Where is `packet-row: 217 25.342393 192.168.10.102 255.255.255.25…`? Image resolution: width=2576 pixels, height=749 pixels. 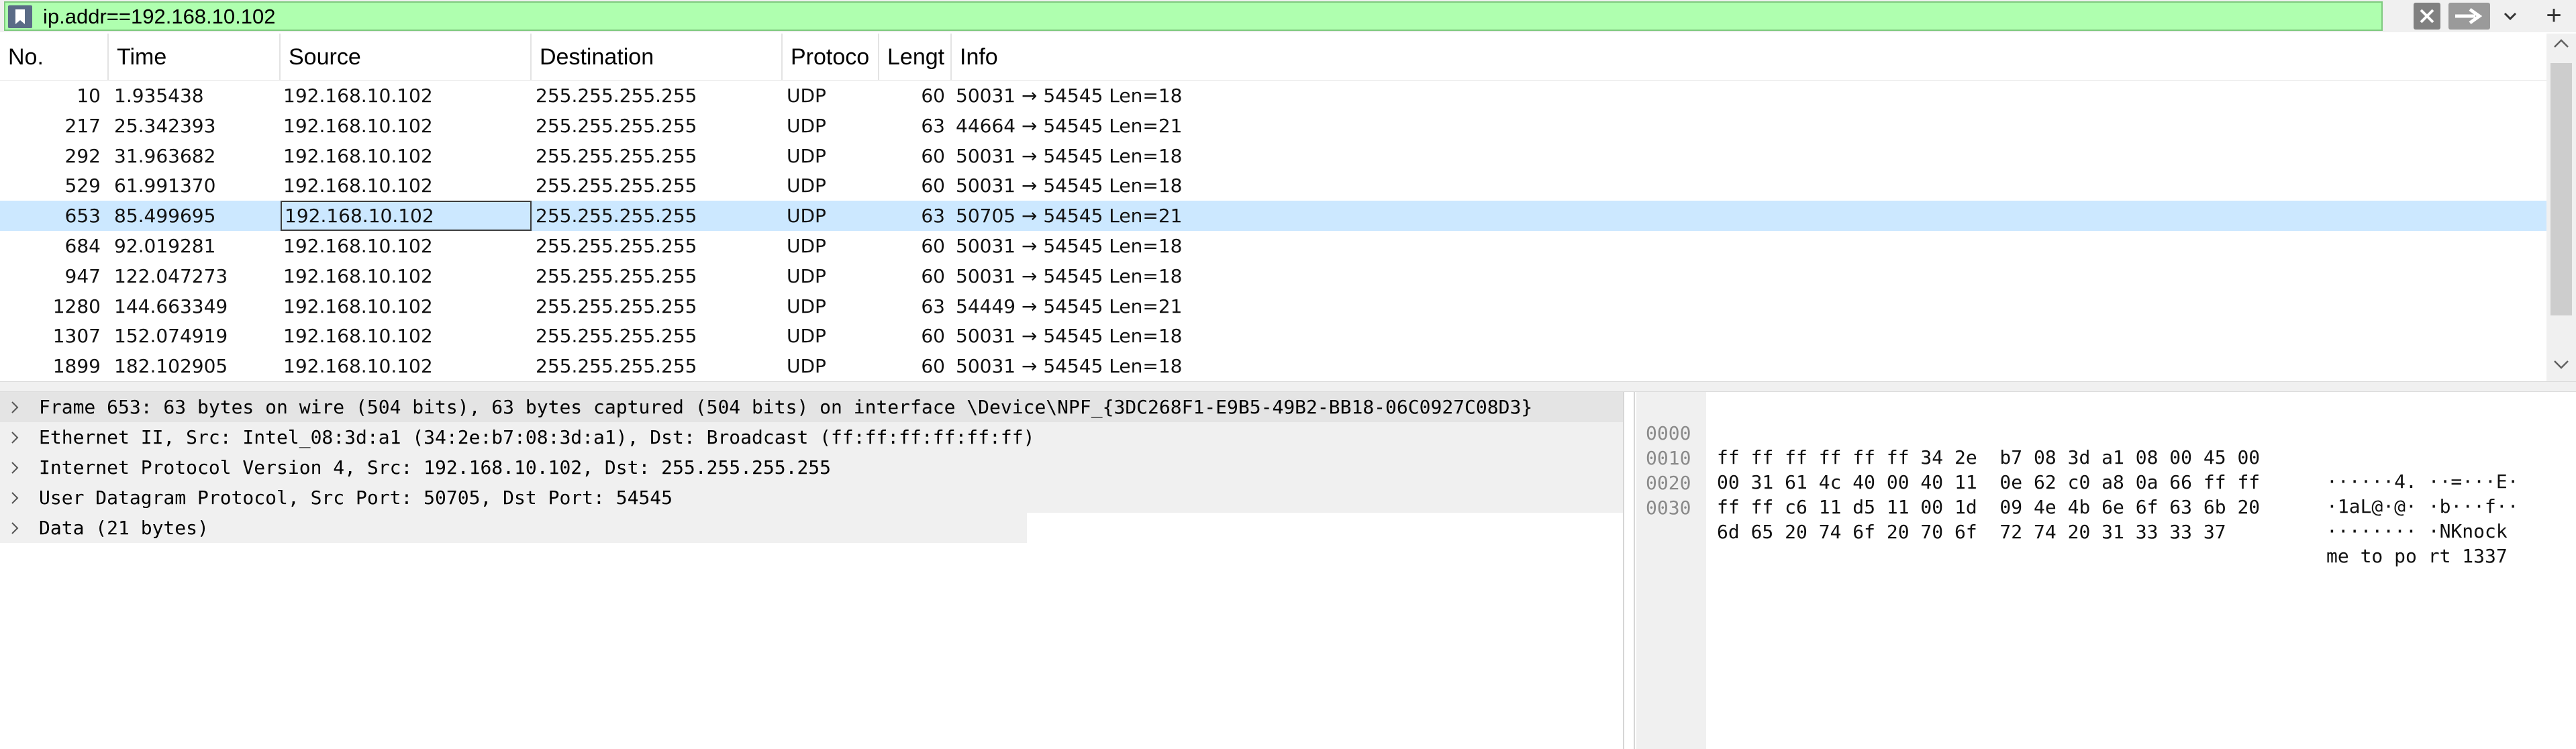
packet-row: 217 25.342393 192.168.10.102 255.255.255.25… is located at coordinates (1273, 126).